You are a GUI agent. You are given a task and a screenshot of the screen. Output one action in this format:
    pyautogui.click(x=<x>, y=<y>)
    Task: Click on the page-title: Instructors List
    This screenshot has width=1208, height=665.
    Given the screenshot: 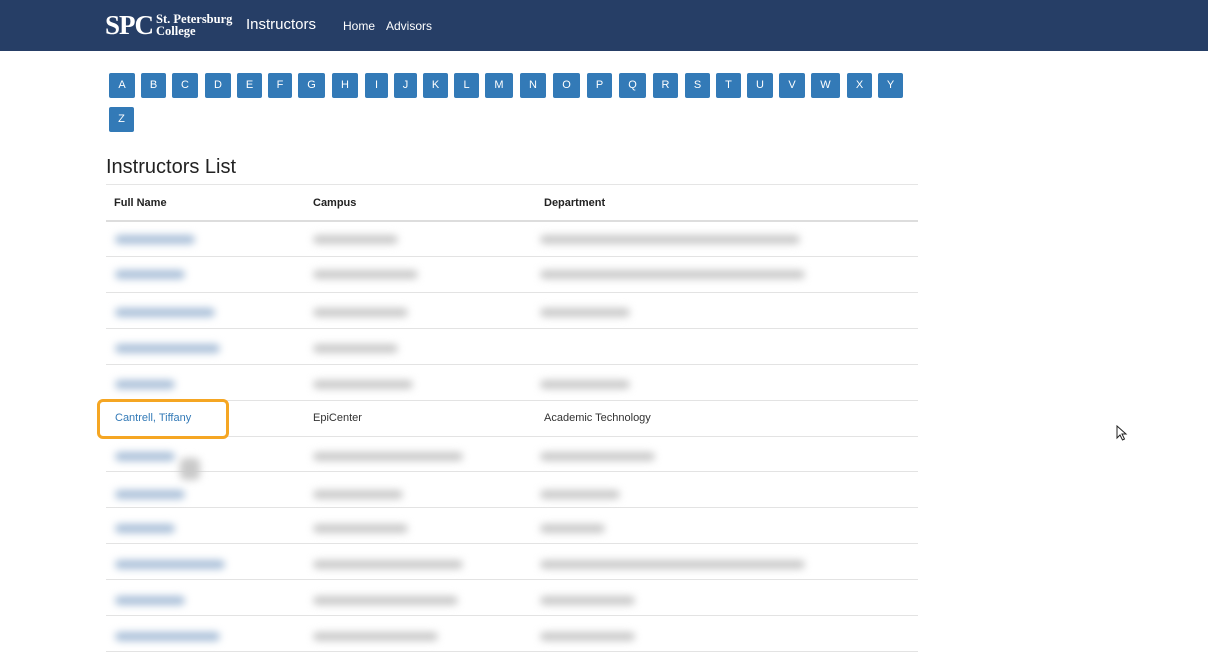 What is the action you would take?
    pyautogui.click(x=171, y=167)
    